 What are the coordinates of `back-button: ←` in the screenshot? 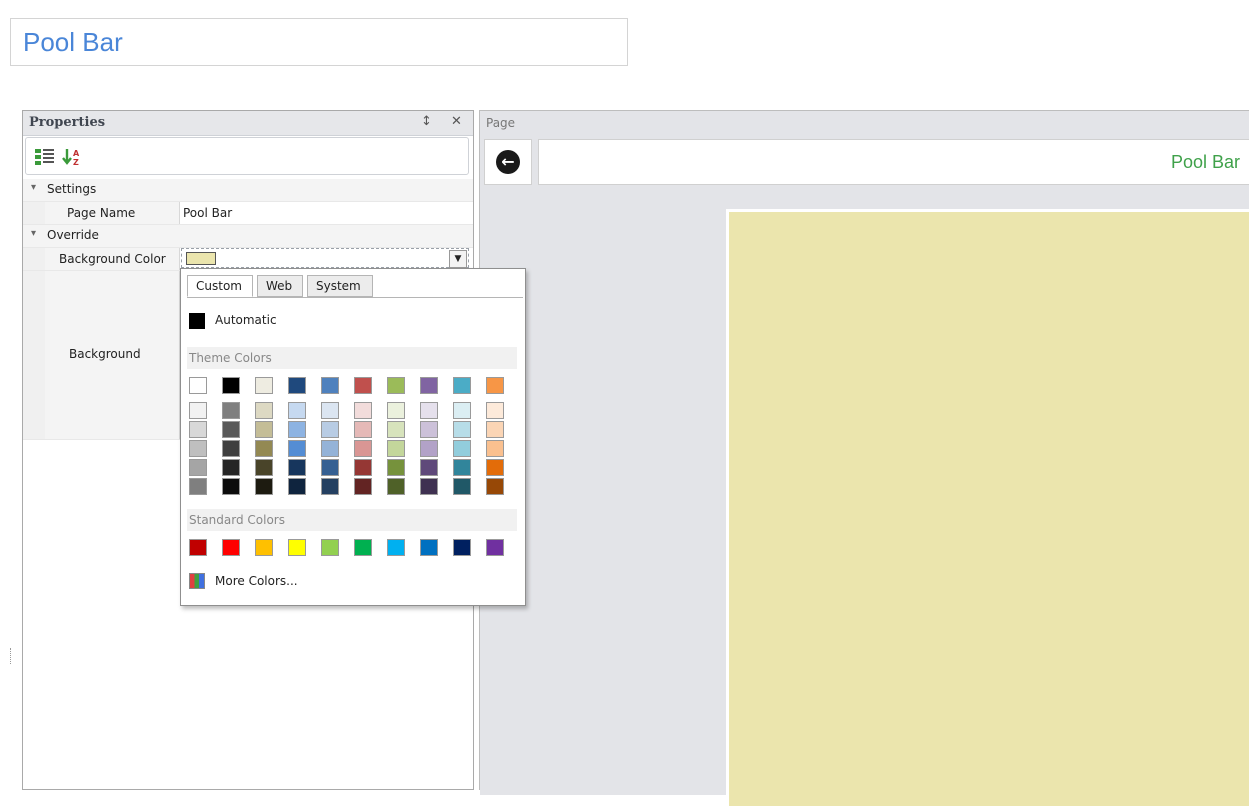 It's located at (508, 162).